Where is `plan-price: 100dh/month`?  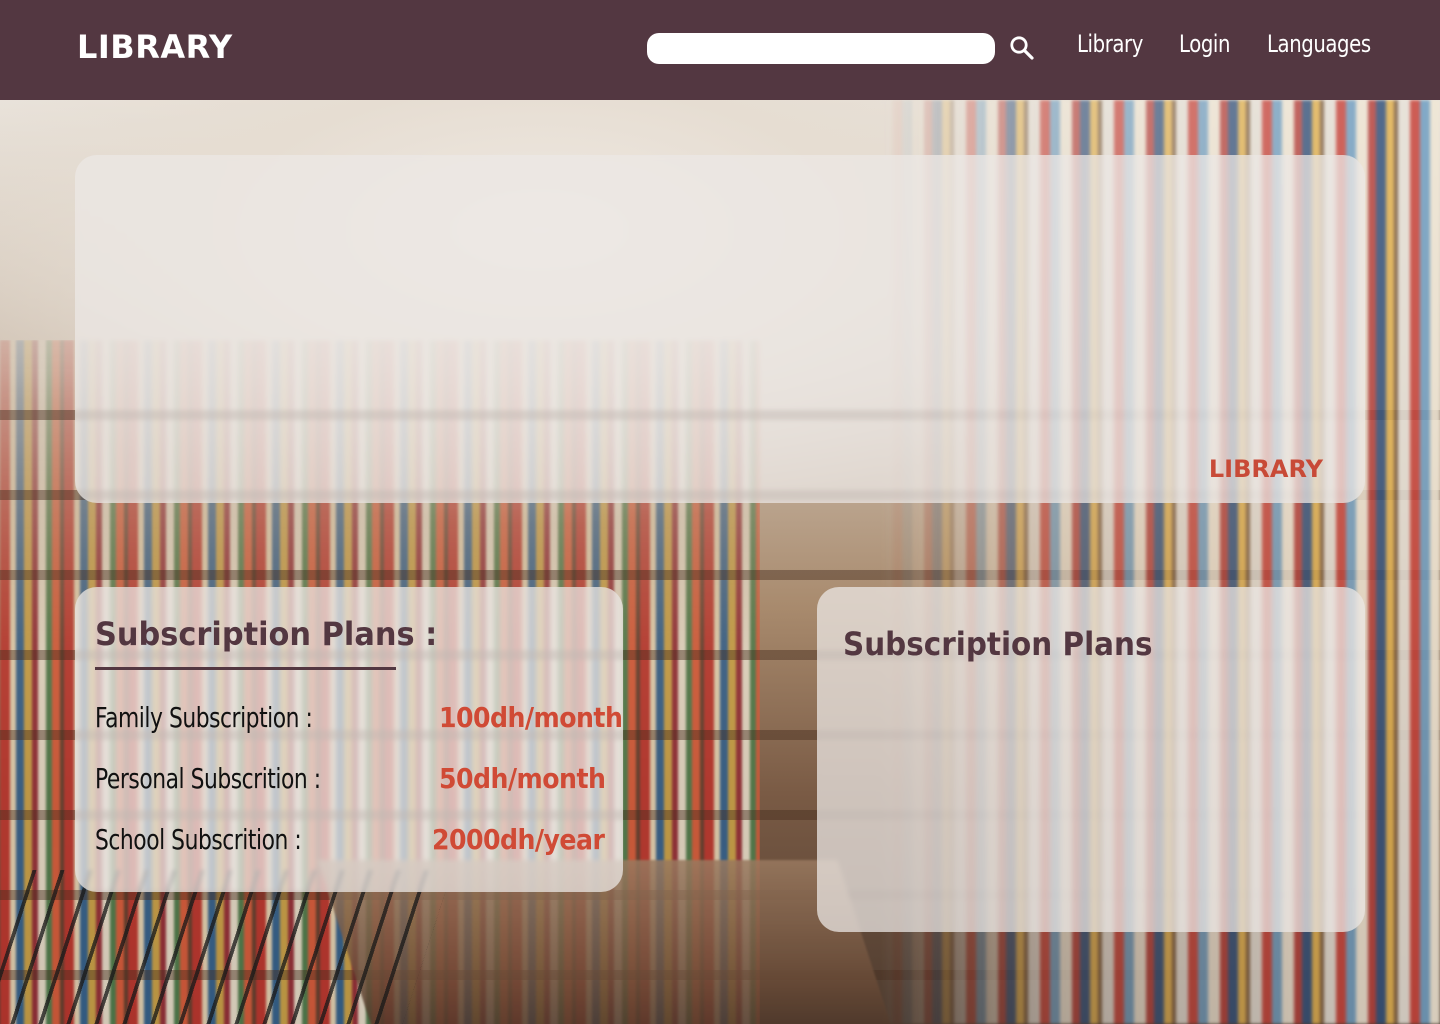
plan-price: 100dh/month is located at coordinates (531, 717).